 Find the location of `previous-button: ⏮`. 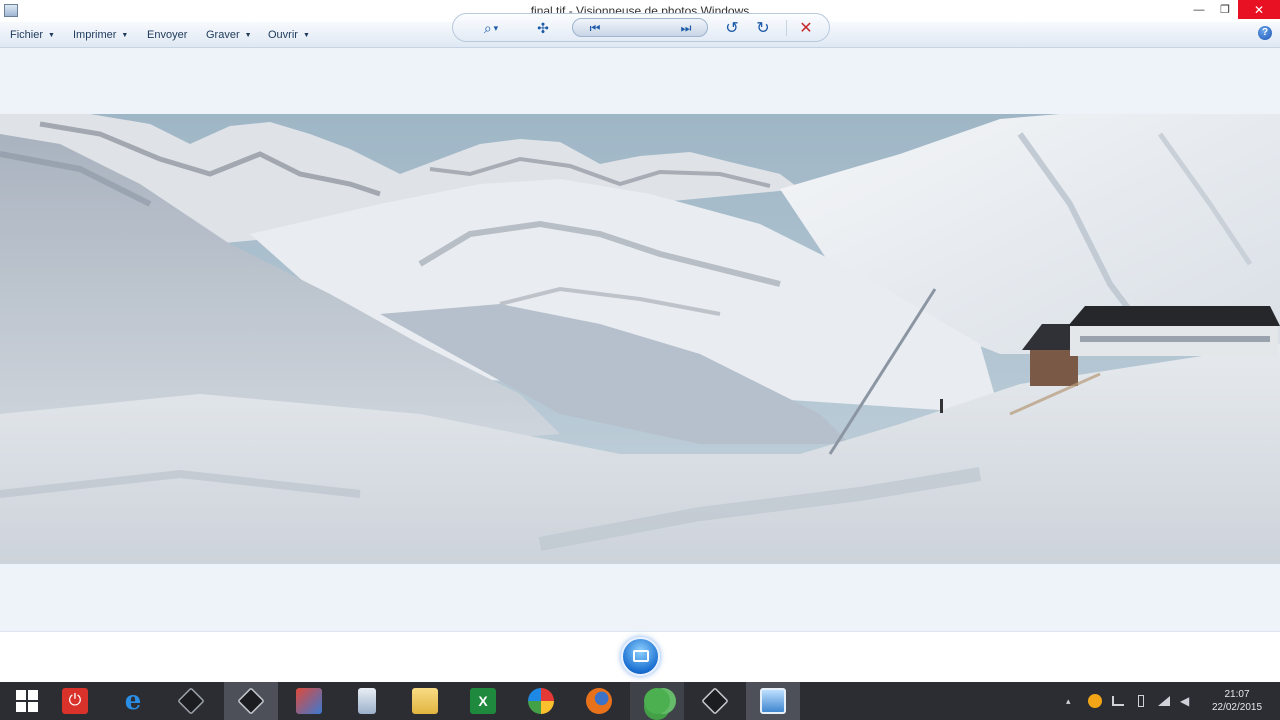

previous-button: ⏮ is located at coordinates (595, 28).